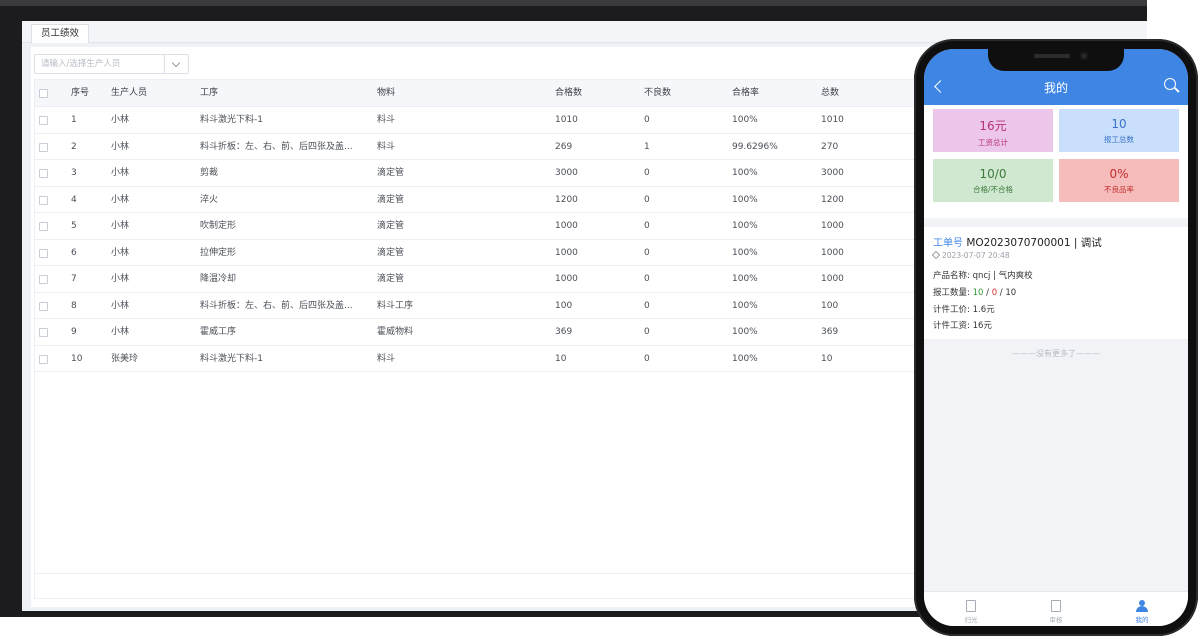  What do you see at coordinates (566, 226) in the screenshot?
I see `row-qualified: 1000` at bounding box center [566, 226].